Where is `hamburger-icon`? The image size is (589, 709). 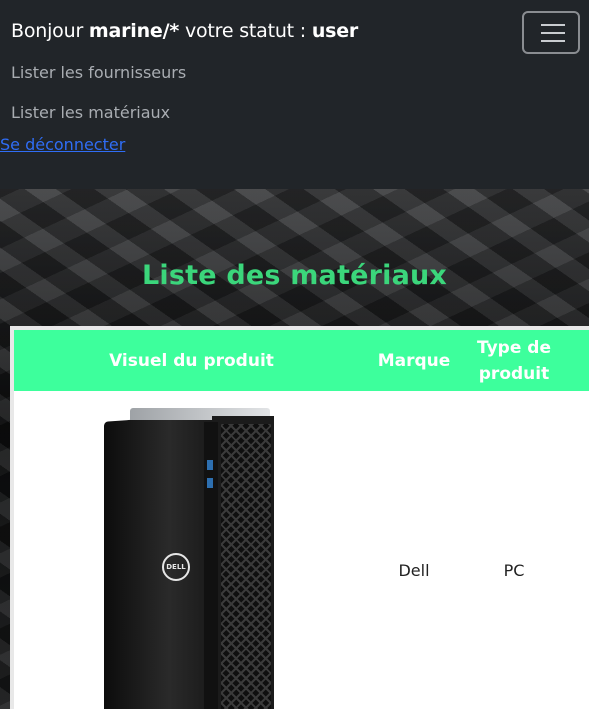
hamburger-icon is located at coordinates (553, 25).